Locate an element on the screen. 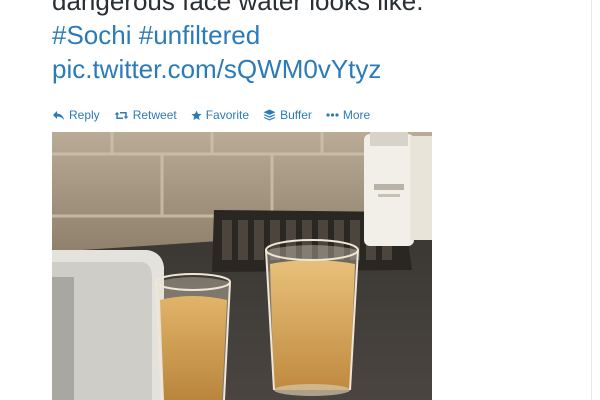 The height and width of the screenshot is (400, 600). retweet-icon is located at coordinates (121, 115).